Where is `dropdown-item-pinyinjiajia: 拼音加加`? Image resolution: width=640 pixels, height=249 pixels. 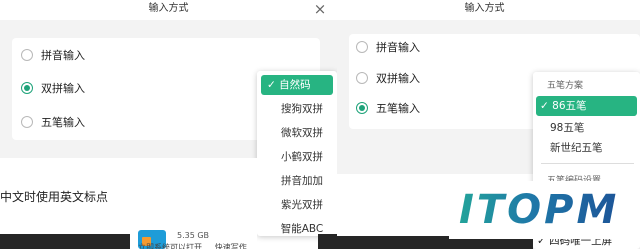 dropdown-item-pinyinjiajia: 拼音加加 is located at coordinates (302, 181).